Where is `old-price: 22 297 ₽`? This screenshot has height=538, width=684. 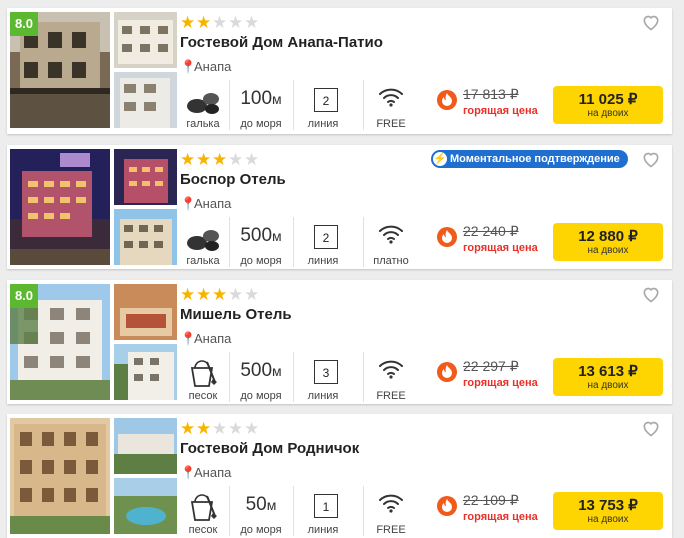
old-price: 22 297 ₽ is located at coordinates (491, 366).